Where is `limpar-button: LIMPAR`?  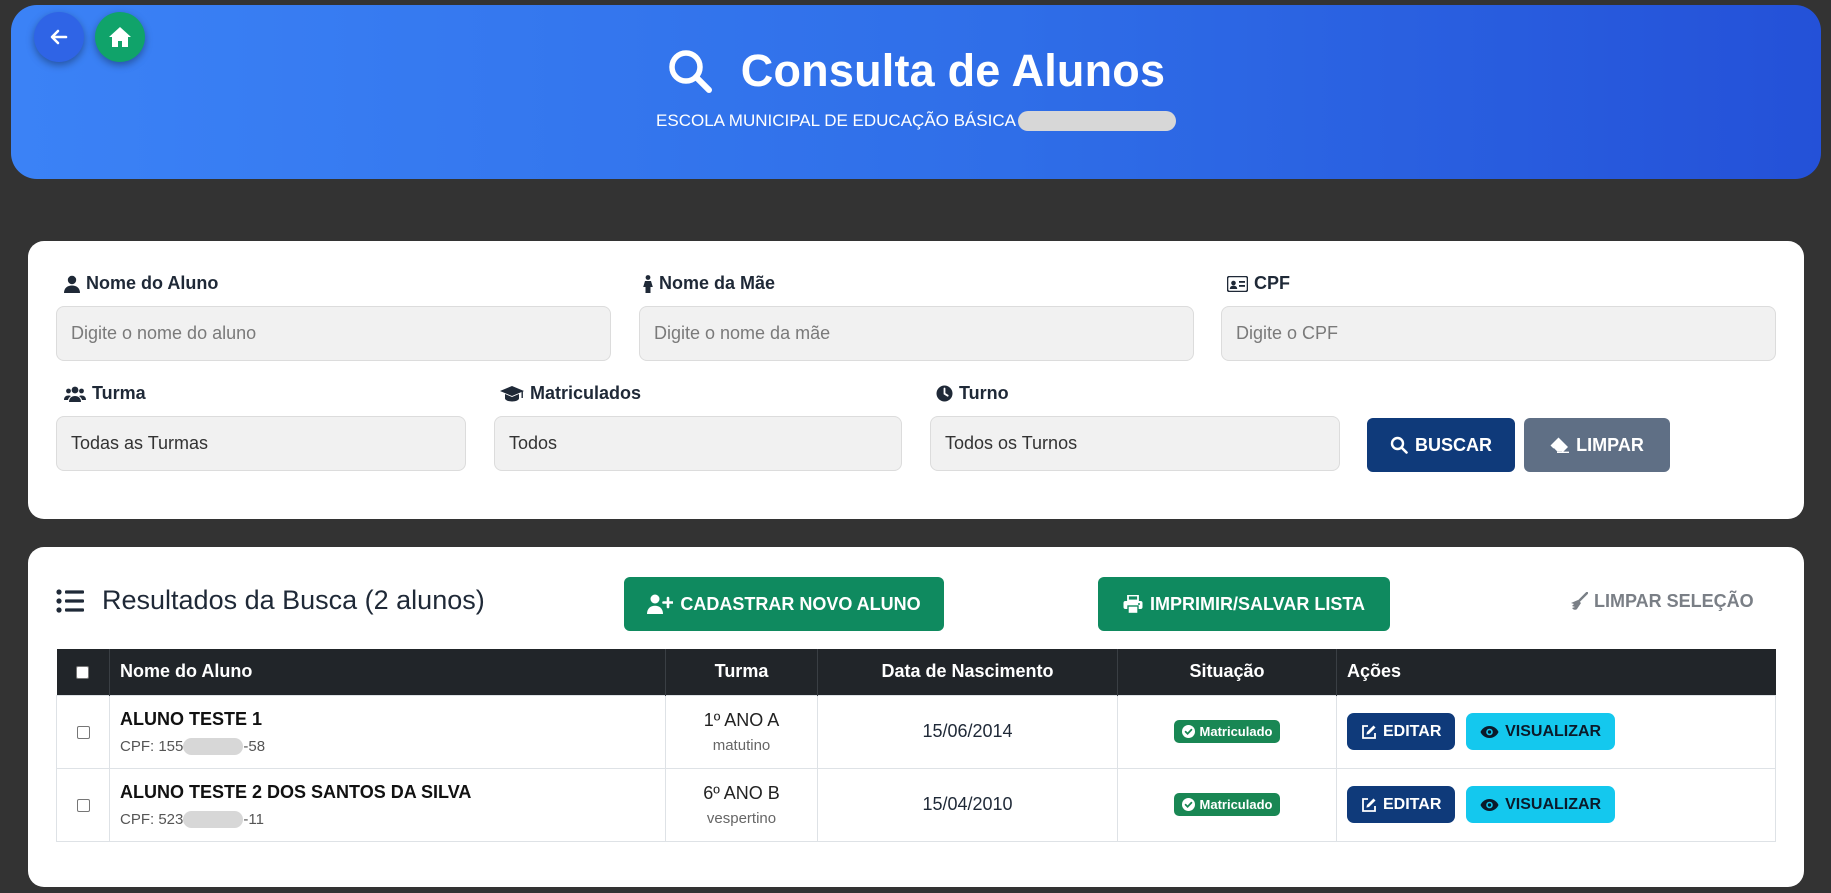 limpar-button: LIMPAR is located at coordinates (1597, 445).